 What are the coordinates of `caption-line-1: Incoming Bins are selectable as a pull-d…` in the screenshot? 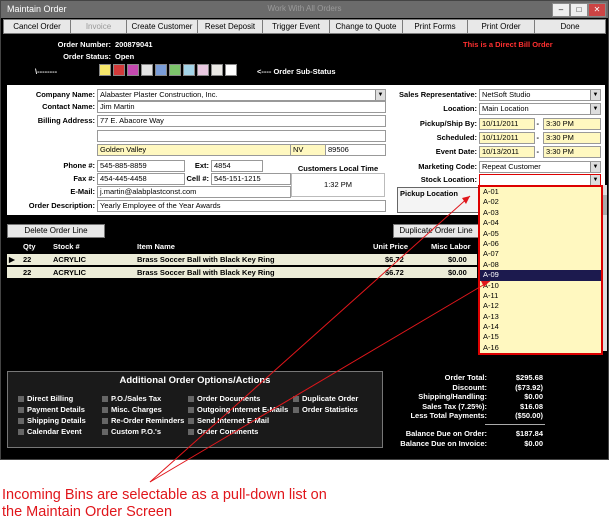 It's located at (164, 495).